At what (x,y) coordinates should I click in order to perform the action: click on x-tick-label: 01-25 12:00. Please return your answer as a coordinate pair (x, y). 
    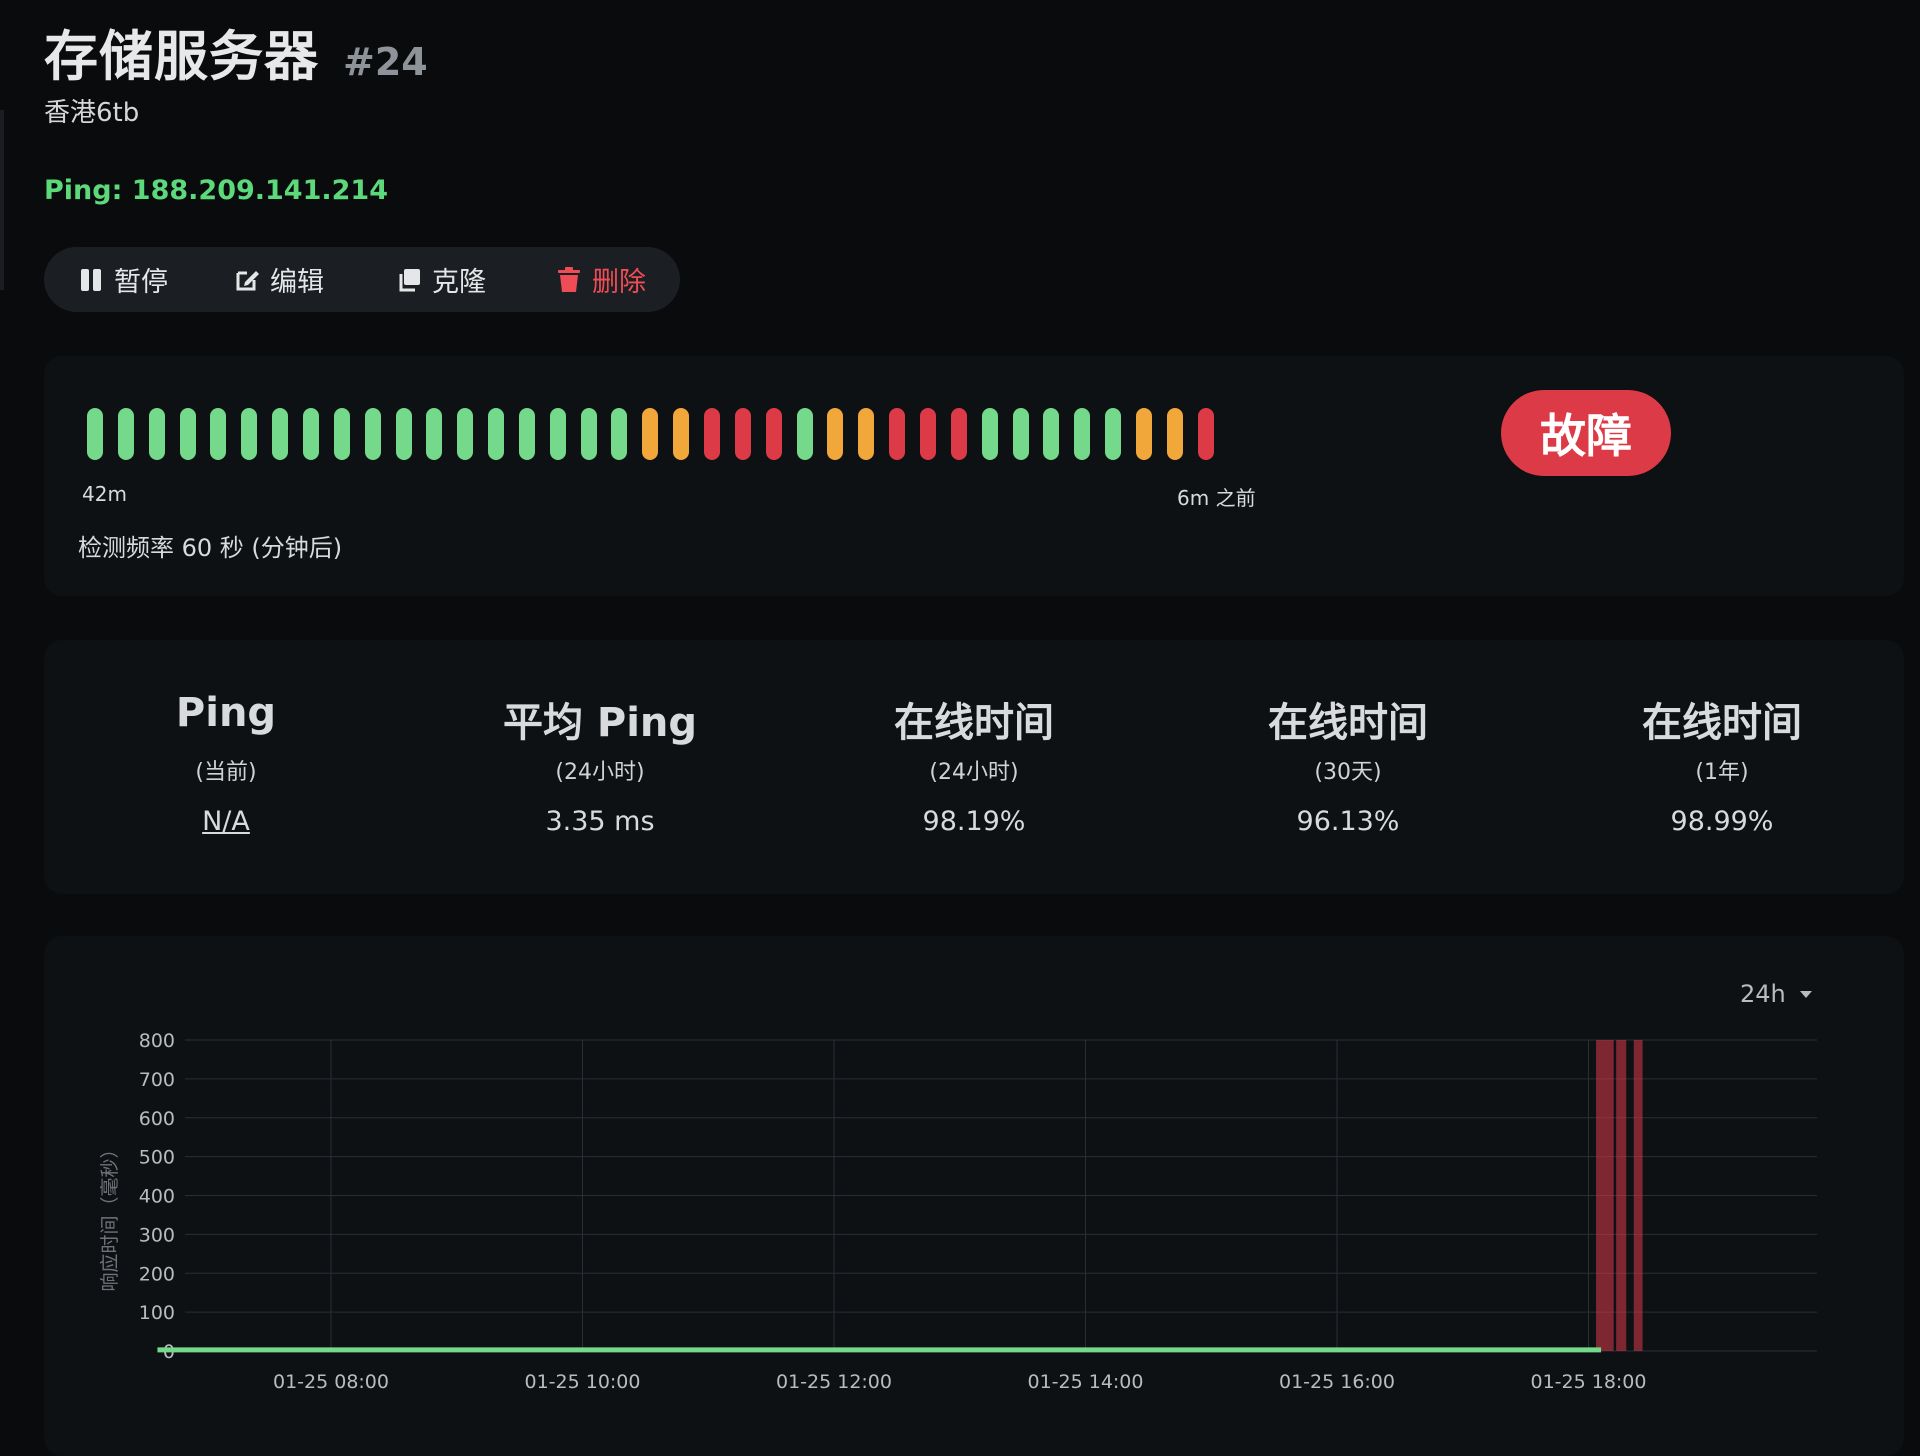
    Looking at the image, I should click on (834, 1382).